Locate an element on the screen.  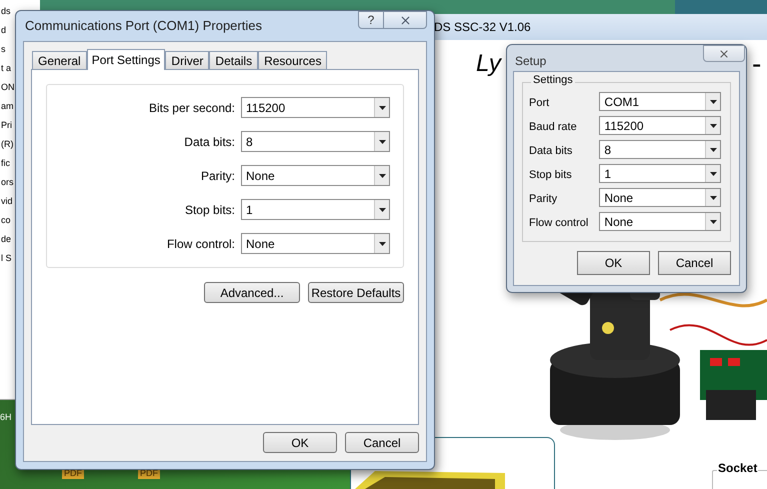
field-label: Stop bits is located at coordinates (551, 176).